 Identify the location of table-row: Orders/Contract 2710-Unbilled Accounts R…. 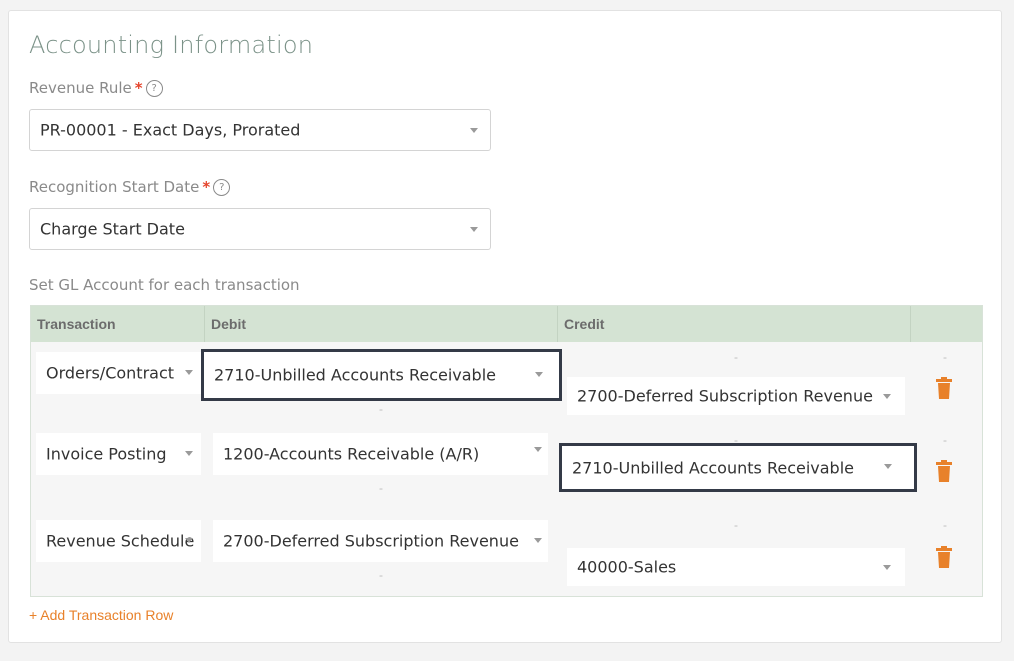
(506, 384).